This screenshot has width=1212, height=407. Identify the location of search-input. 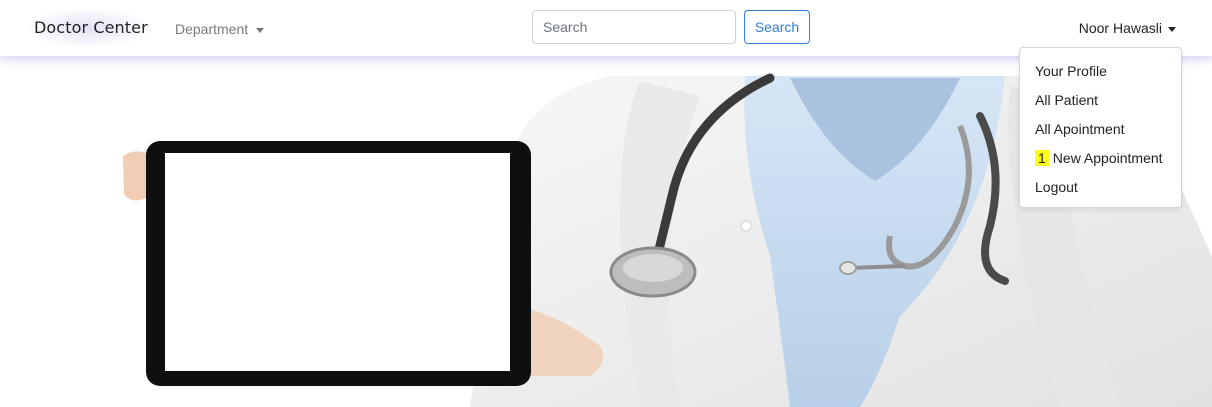
(634, 27).